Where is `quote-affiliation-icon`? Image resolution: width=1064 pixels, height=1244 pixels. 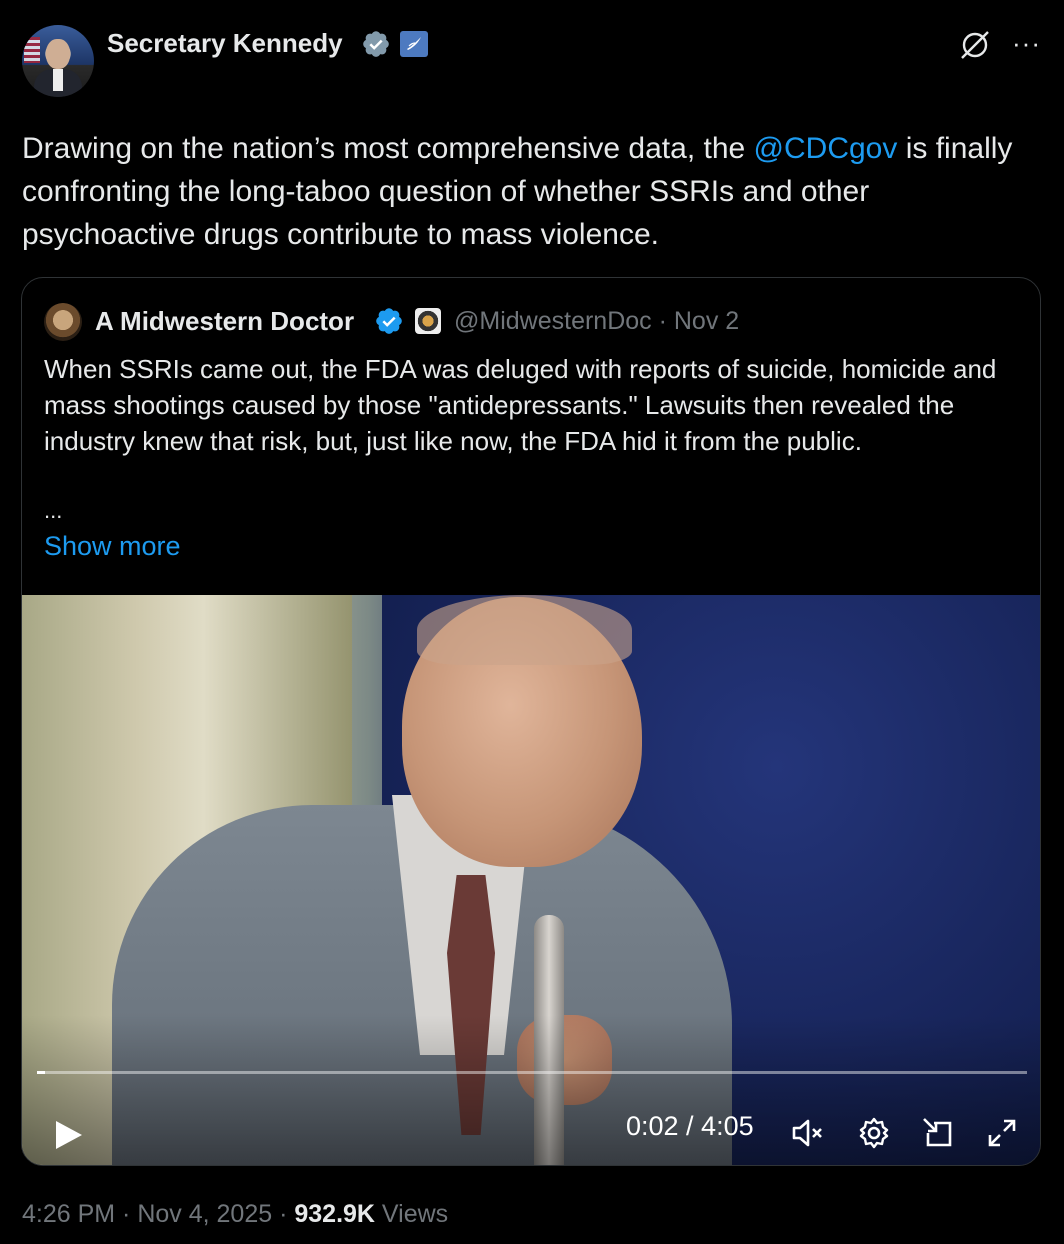 quote-affiliation-icon is located at coordinates (428, 321).